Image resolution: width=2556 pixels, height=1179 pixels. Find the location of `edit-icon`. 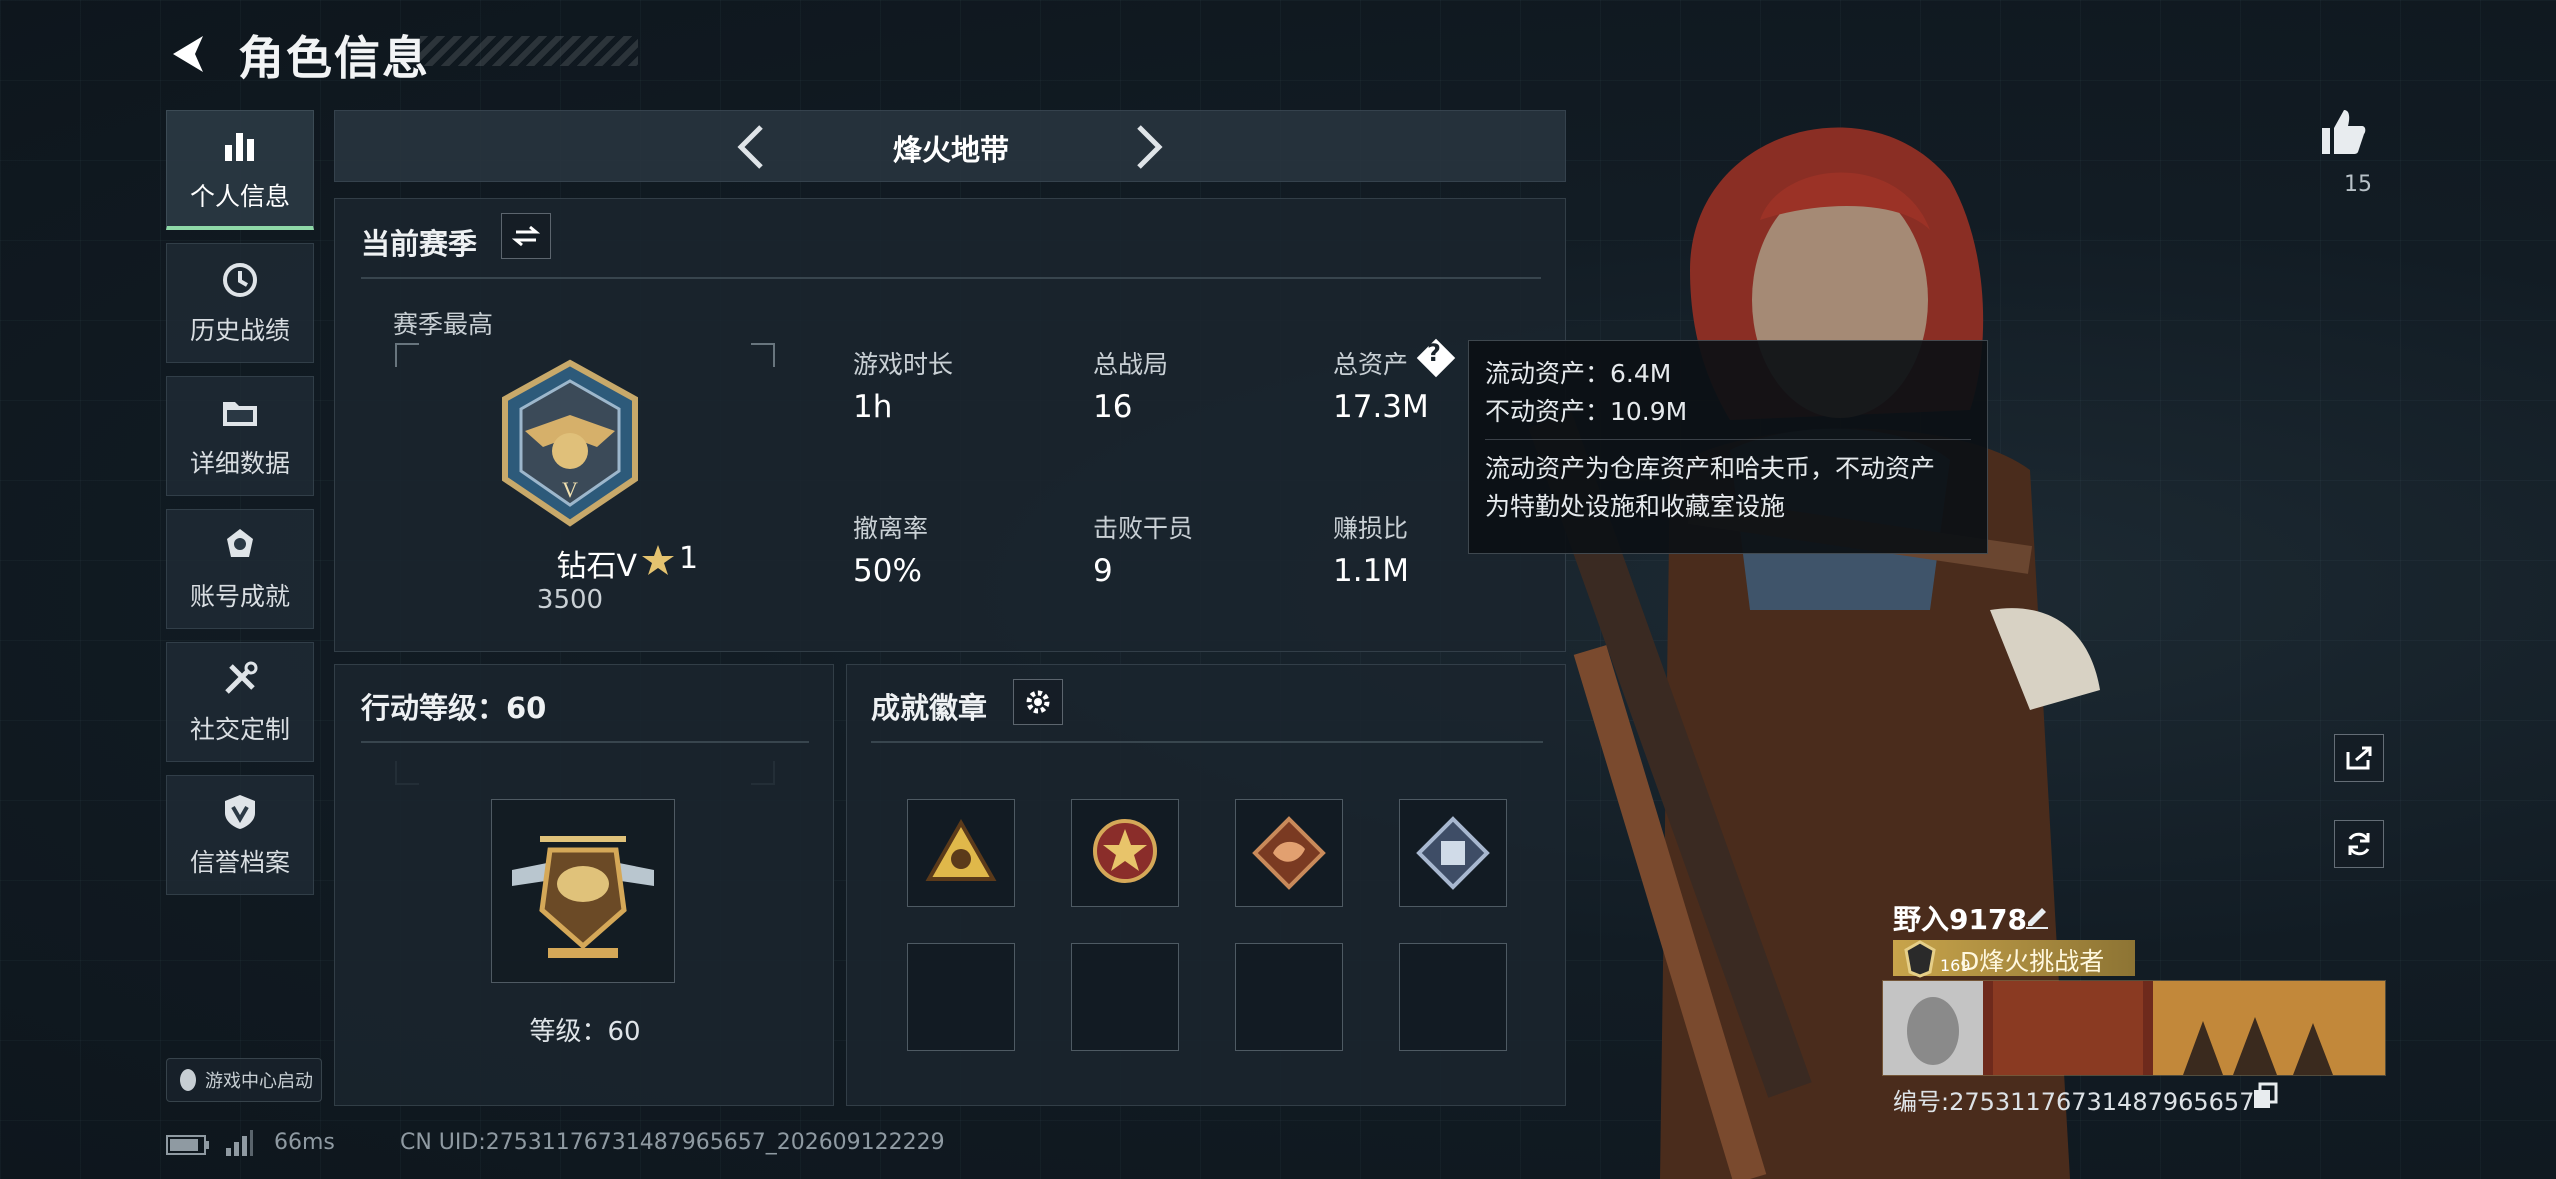

edit-icon is located at coordinates (2037, 915).